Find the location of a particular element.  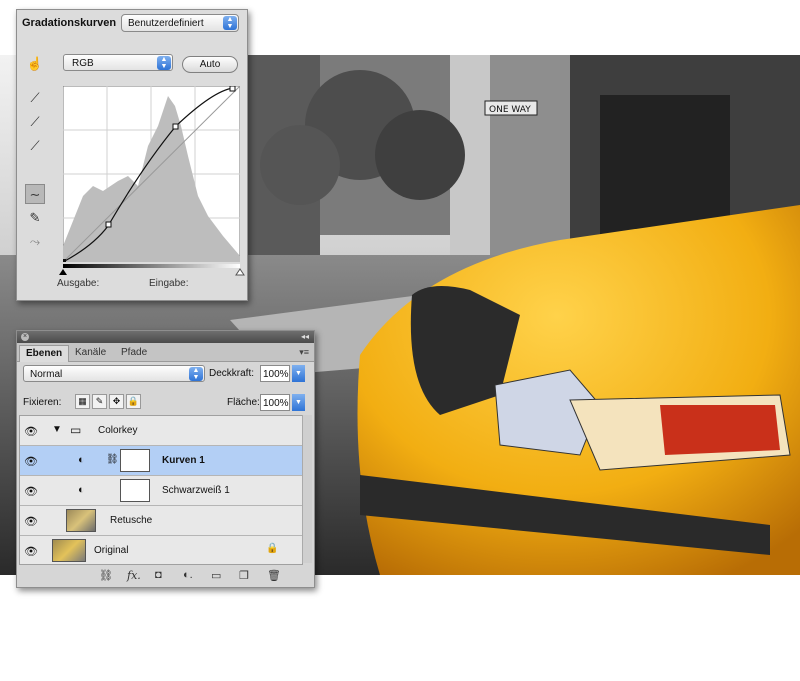

folder-icon: ▭ is located at coordinates (76, 430).